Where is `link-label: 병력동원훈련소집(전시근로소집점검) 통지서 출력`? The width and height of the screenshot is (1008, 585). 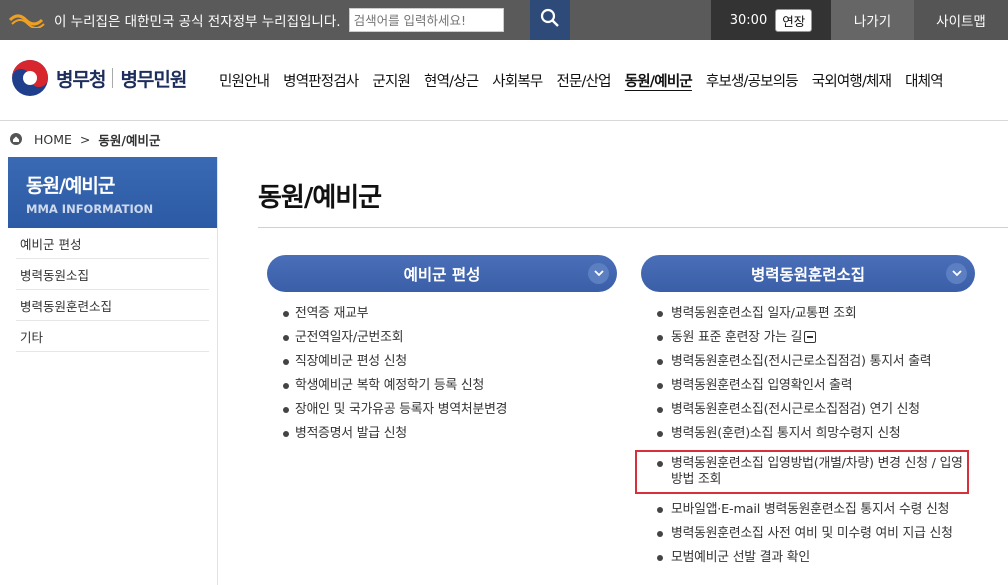
link-label: 병력동원훈련소집(전시근로소집점검) 통지서 출력 is located at coordinates (801, 361).